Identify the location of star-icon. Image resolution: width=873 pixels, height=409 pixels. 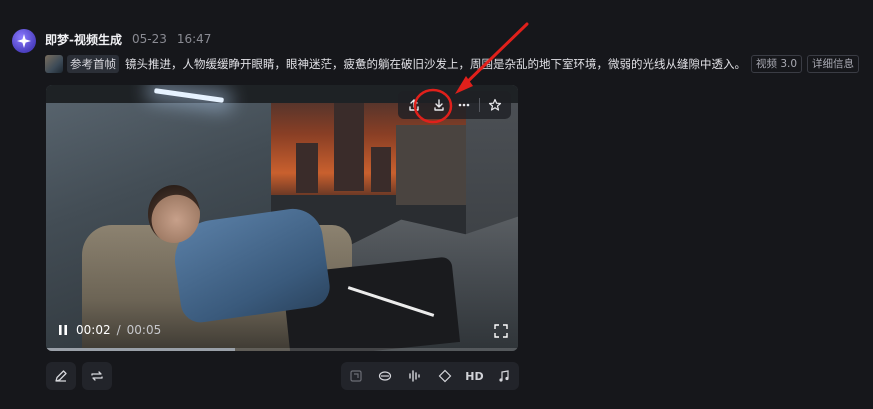
(494, 104).